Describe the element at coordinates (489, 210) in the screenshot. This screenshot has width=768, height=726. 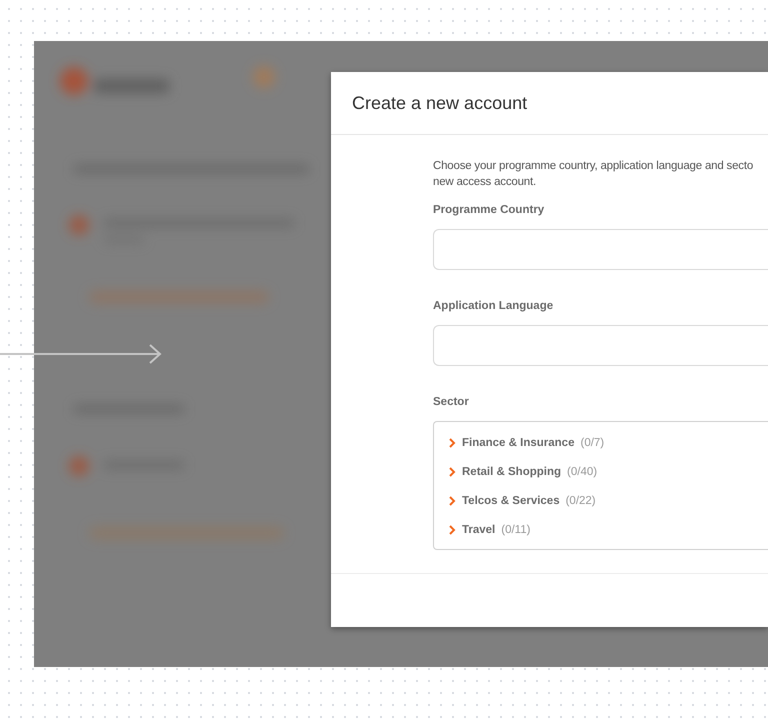
I see `field-label: Programme Country` at that location.